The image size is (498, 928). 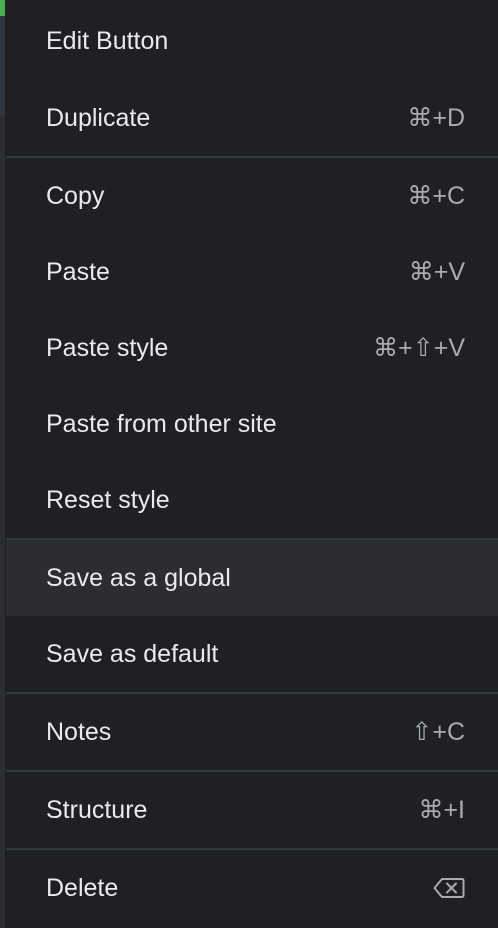 I want to click on canvas-accent-strip, so click(x=2, y=8).